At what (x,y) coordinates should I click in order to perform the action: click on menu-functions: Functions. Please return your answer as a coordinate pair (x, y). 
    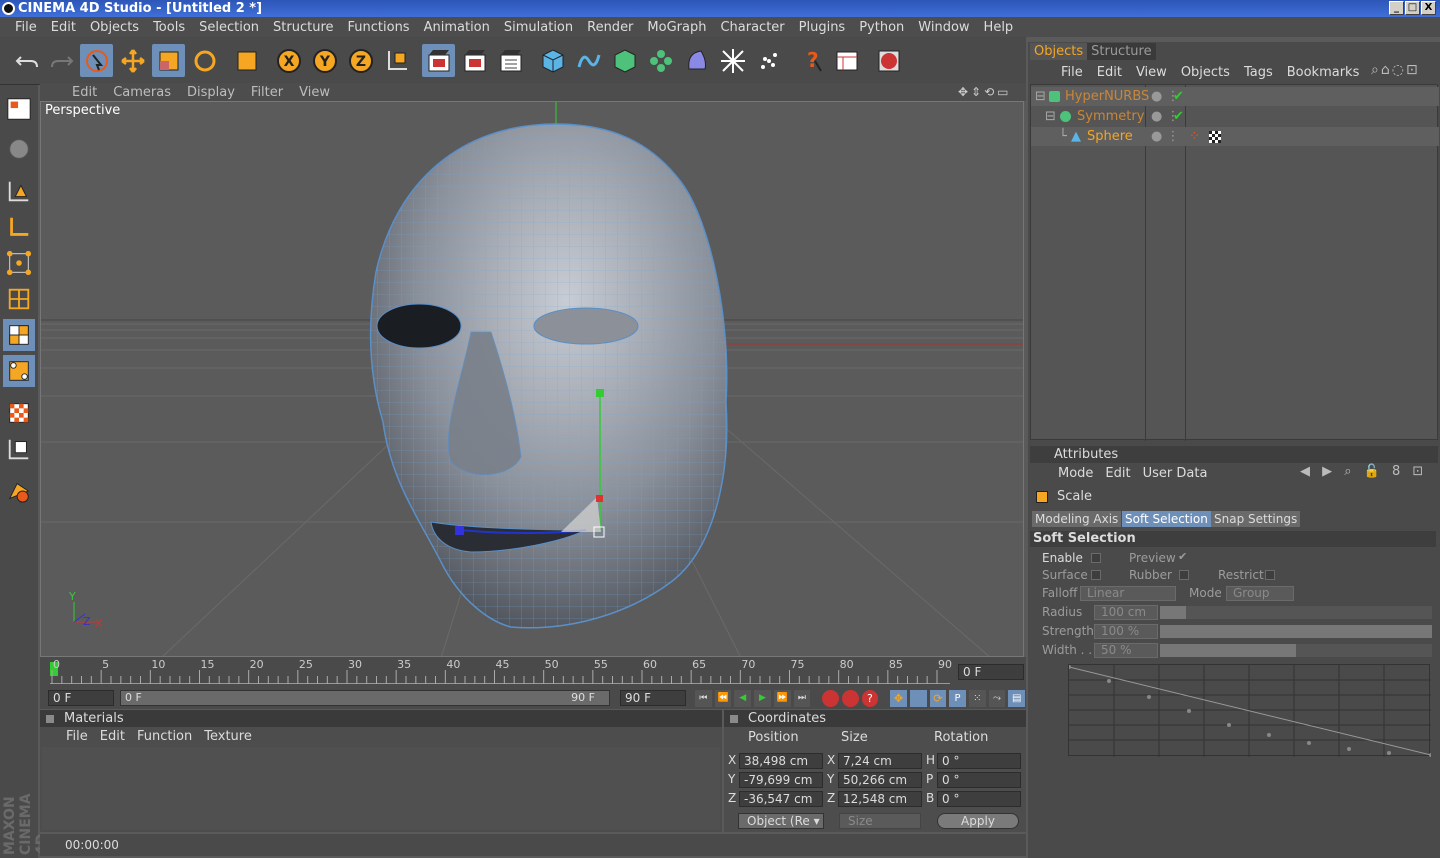
    Looking at the image, I should click on (379, 27).